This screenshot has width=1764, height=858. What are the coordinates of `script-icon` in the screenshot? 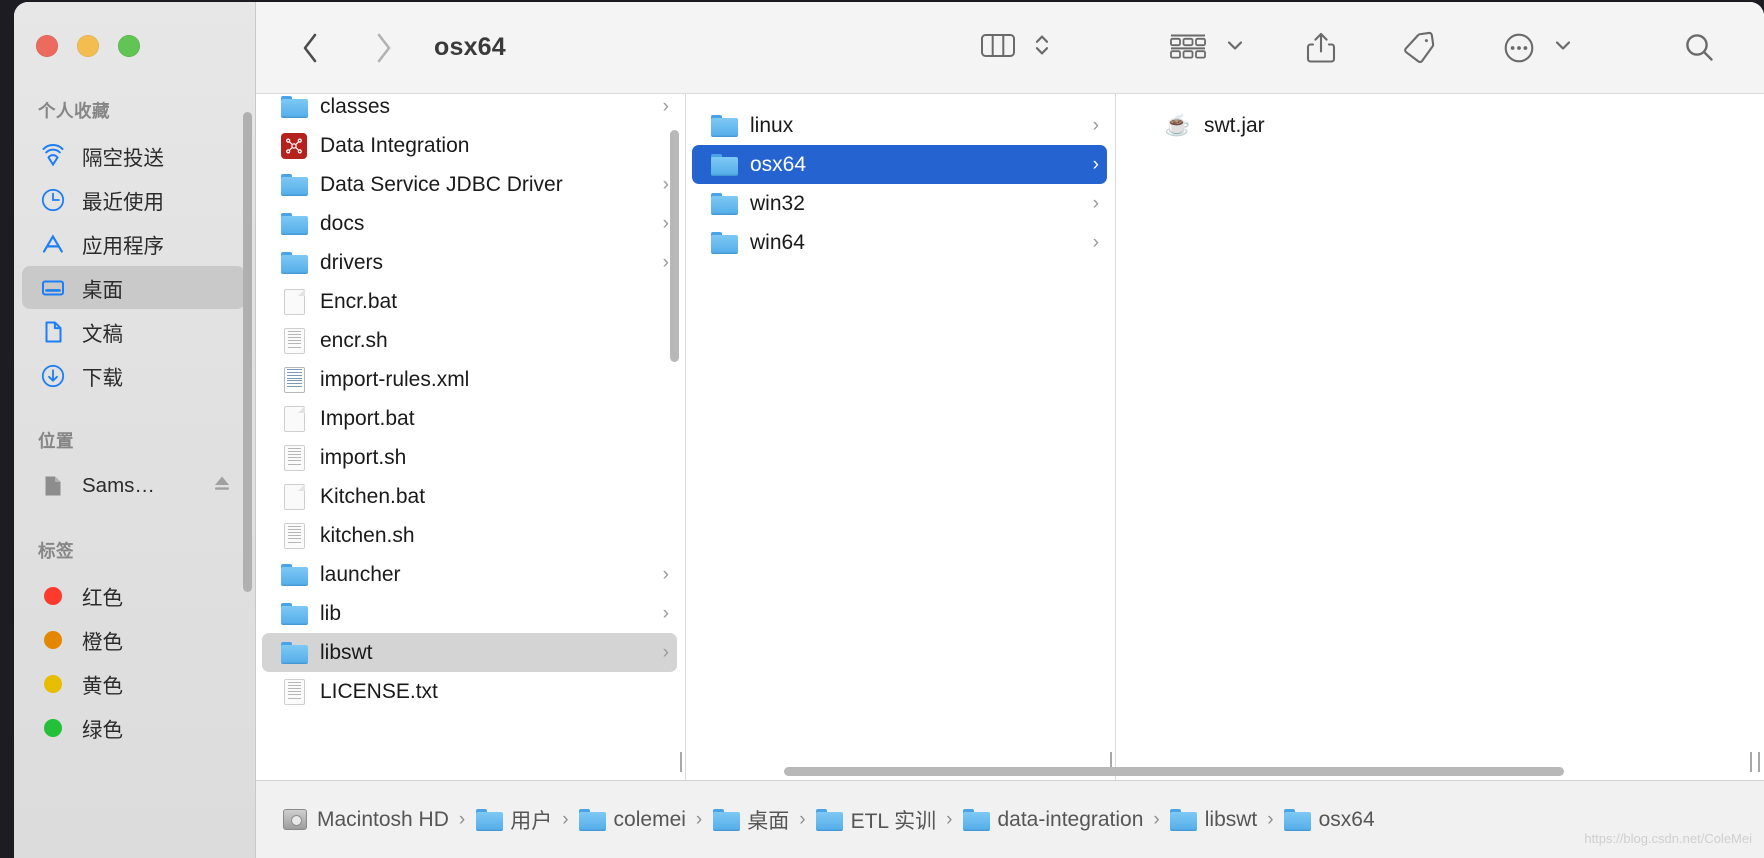 It's located at (294, 536).